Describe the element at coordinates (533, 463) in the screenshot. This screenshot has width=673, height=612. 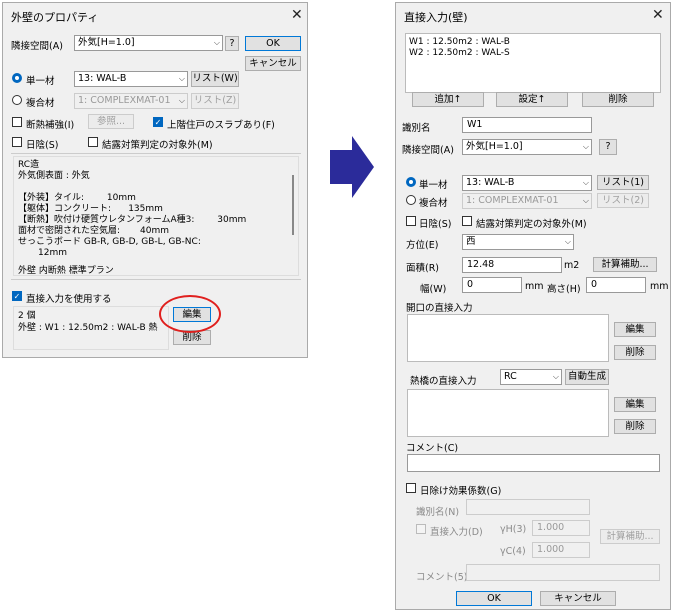
I see `comment-input` at that location.